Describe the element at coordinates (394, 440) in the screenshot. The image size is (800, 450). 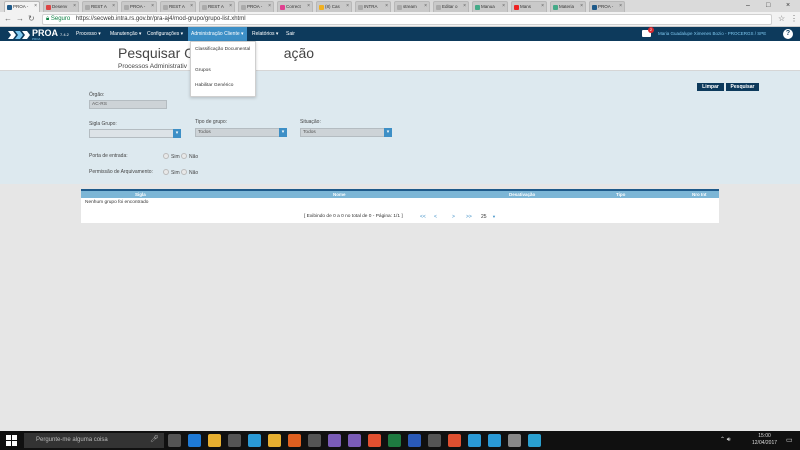
I see `excel-icon` at that location.